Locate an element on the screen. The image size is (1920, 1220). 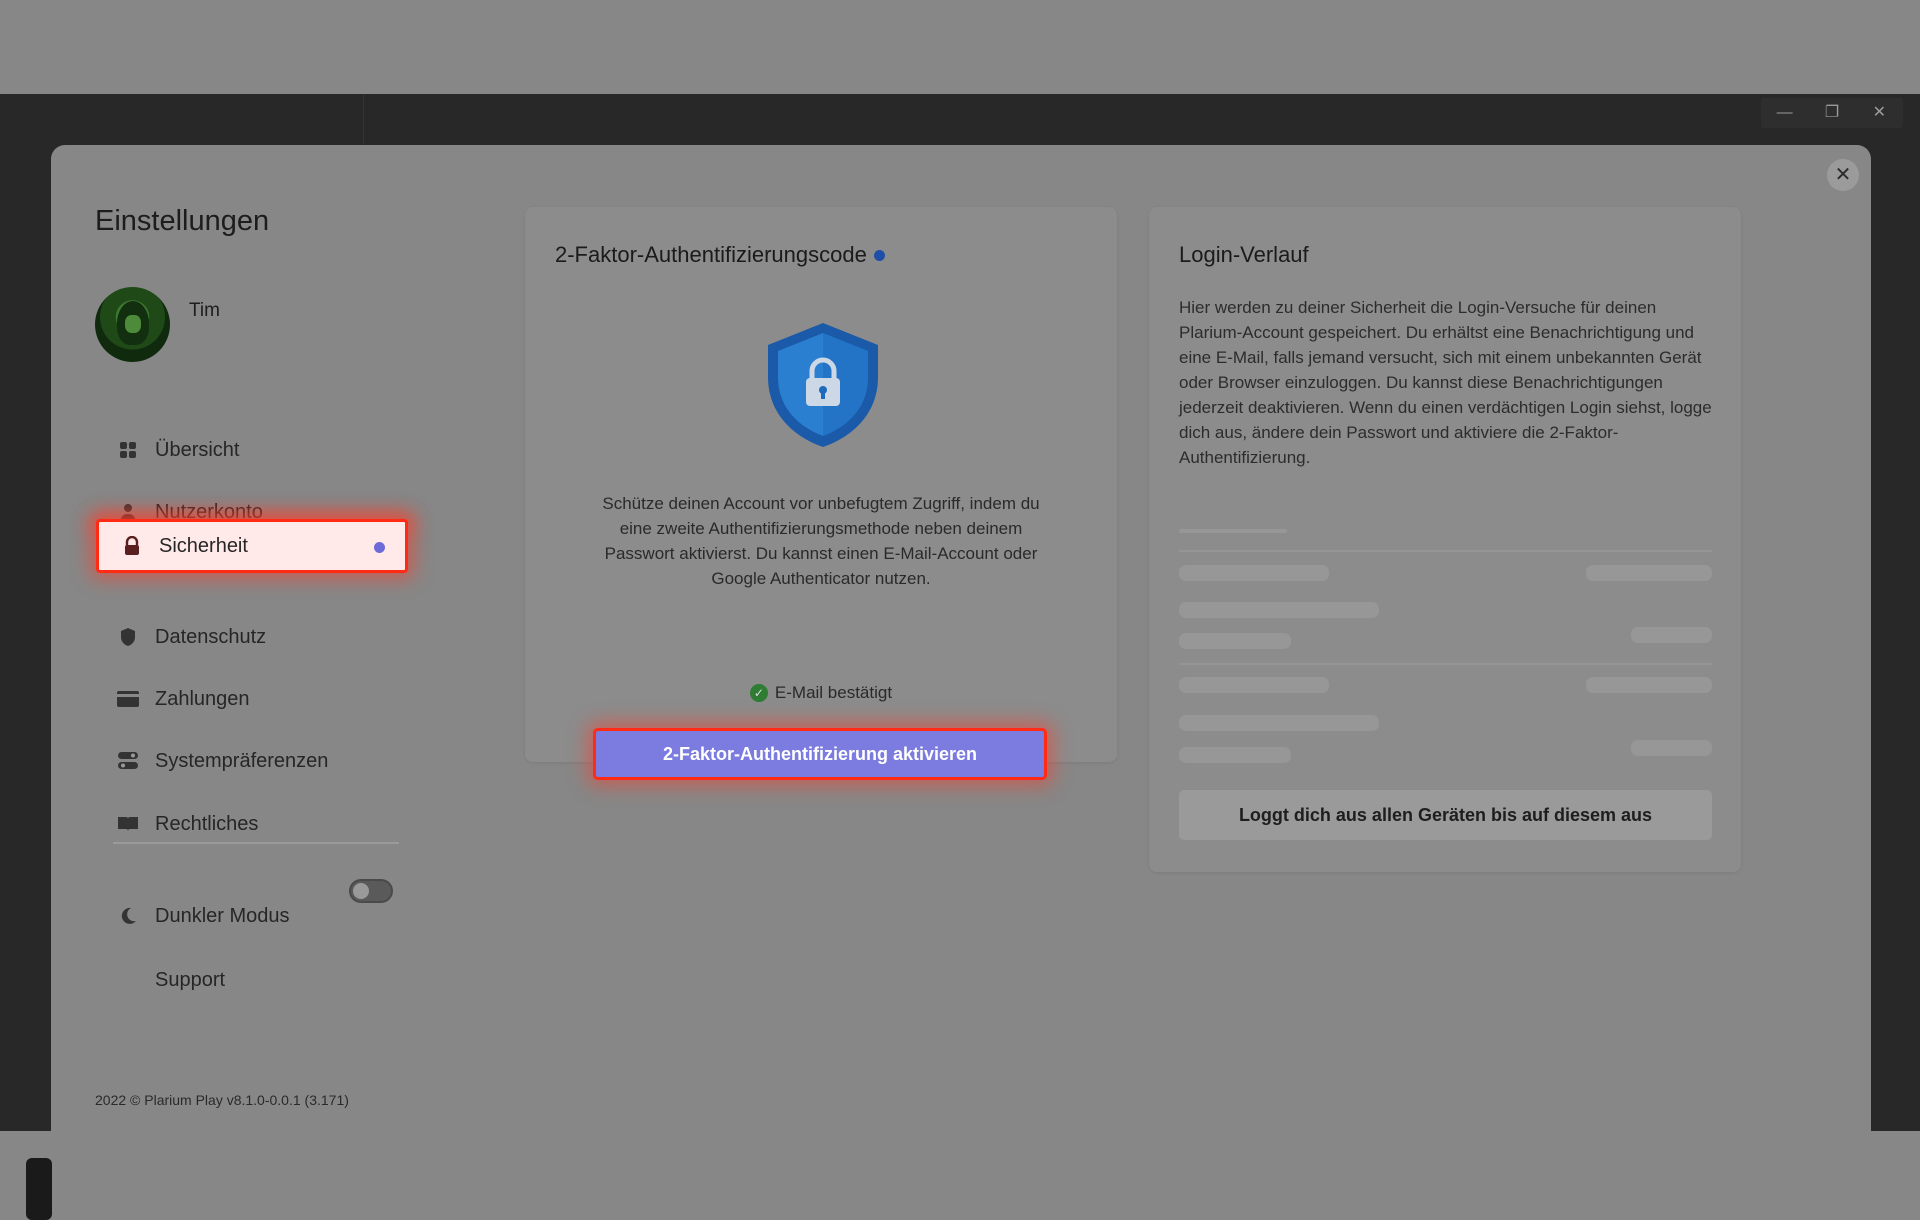
version-footer: 2022 © Plarium Play v8.1.0-0.0.1 (3.171) is located at coordinates (222, 1100).